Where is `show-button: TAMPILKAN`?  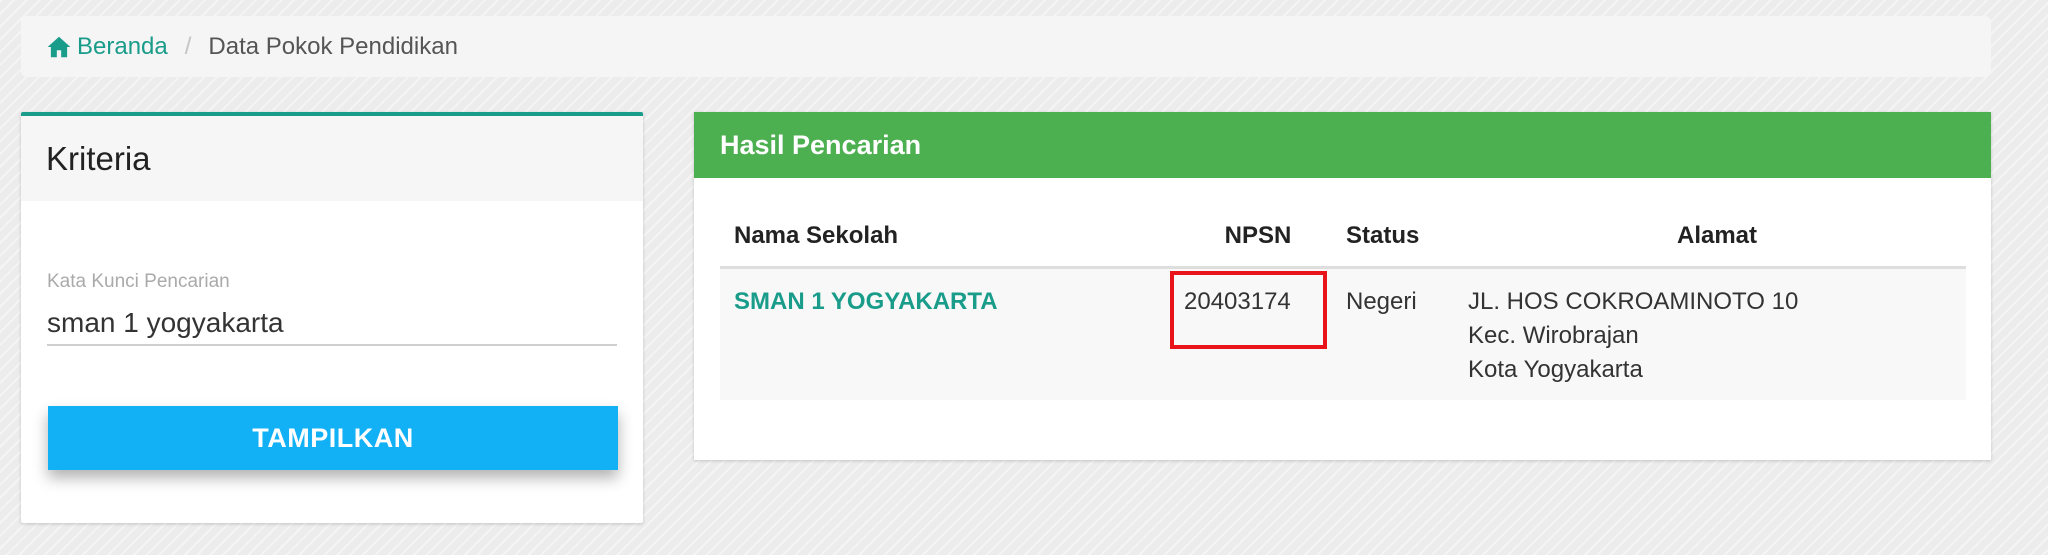 show-button: TAMPILKAN is located at coordinates (333, 438).